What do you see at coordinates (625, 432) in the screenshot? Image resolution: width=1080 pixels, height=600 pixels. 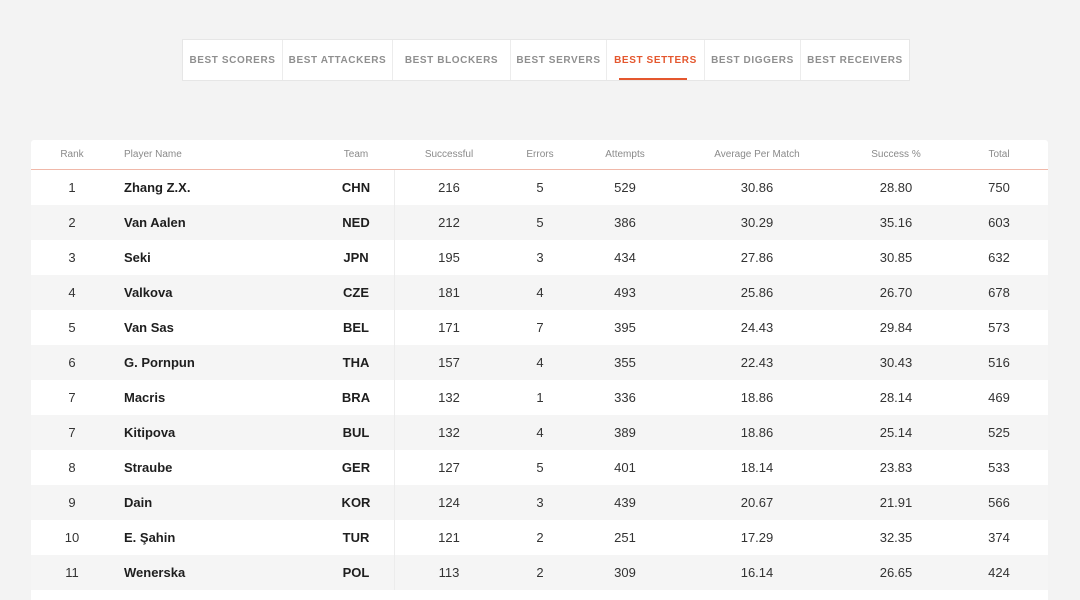 I see `cell-attempts: 389` at bounding box center [625, 432].